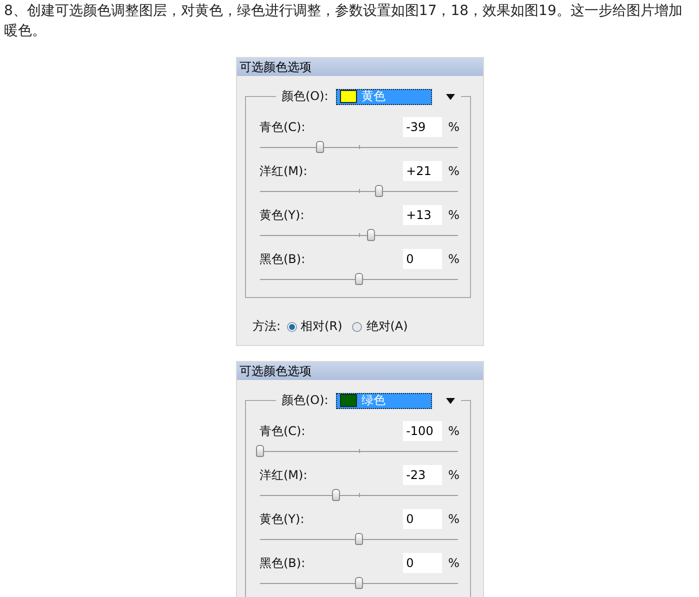 The image size is (699, 597). I want to click on radio-option: 相对(R), so click(314, 326).